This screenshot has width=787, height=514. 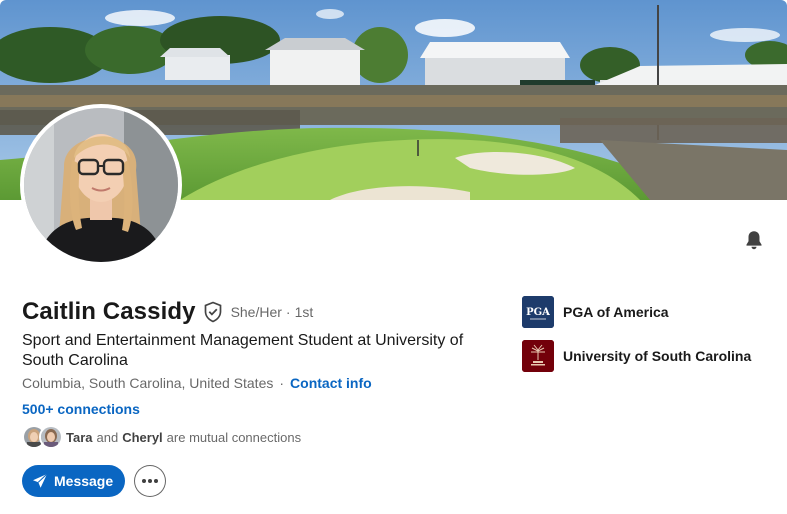 I want to click on profile-name: Caitlin Cassidy, so click(x=109, y=311).